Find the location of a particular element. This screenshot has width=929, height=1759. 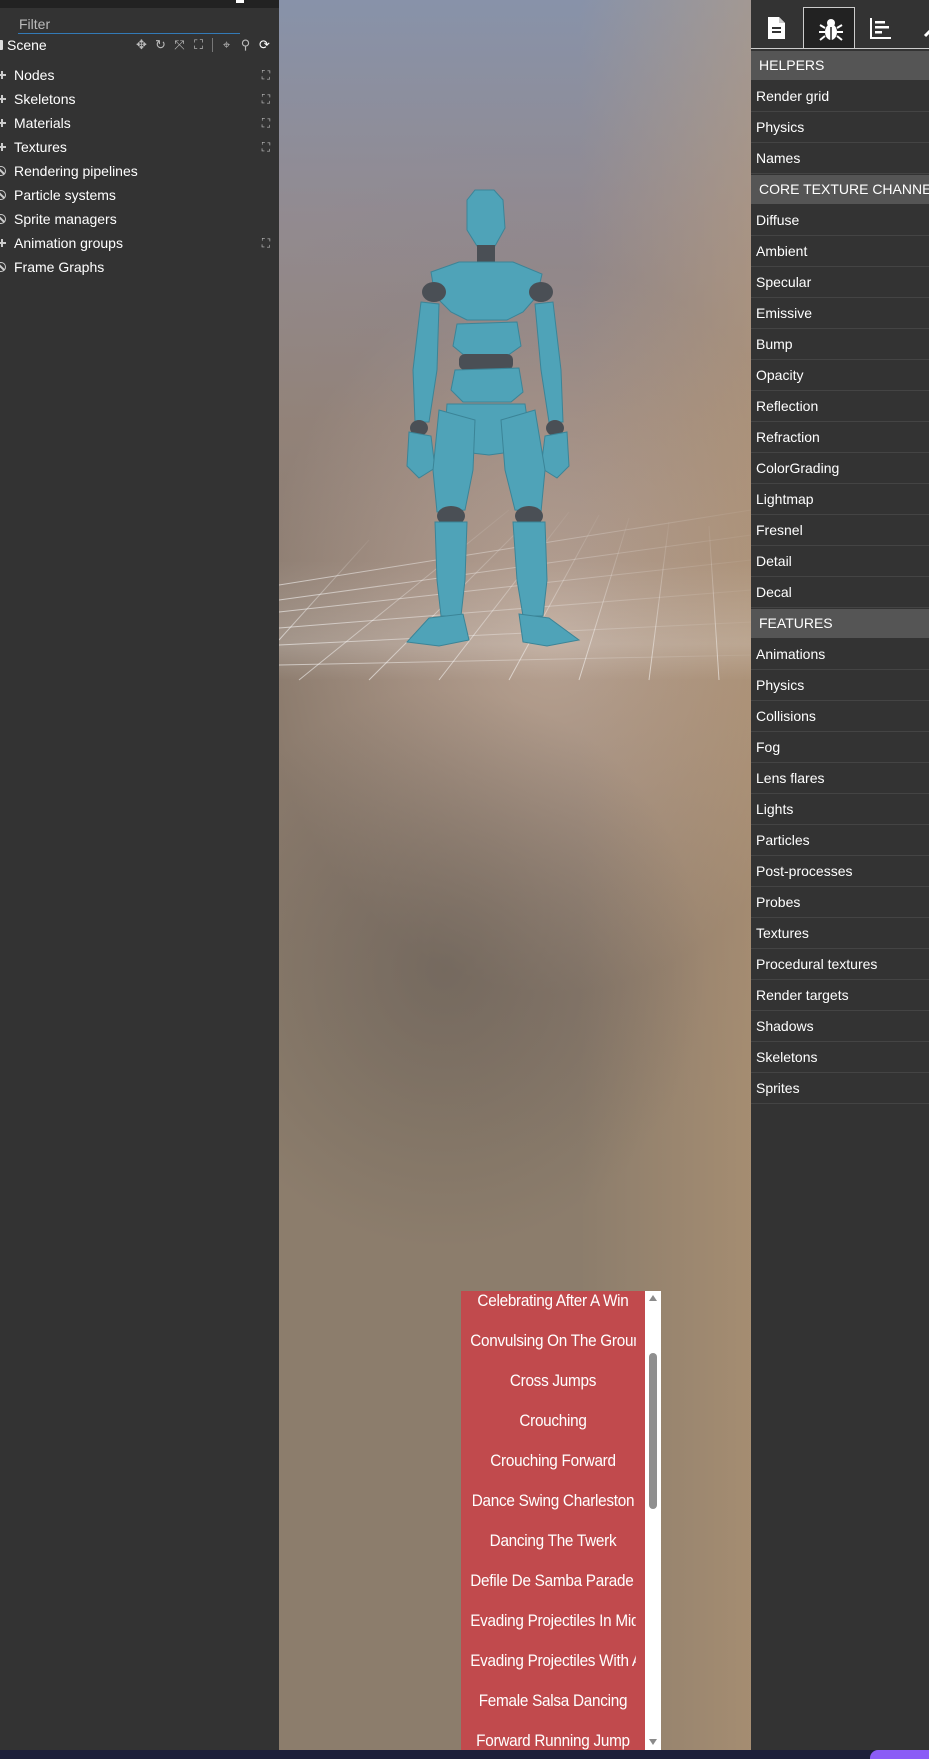

bug-icon is located at coordinates (831, 30).